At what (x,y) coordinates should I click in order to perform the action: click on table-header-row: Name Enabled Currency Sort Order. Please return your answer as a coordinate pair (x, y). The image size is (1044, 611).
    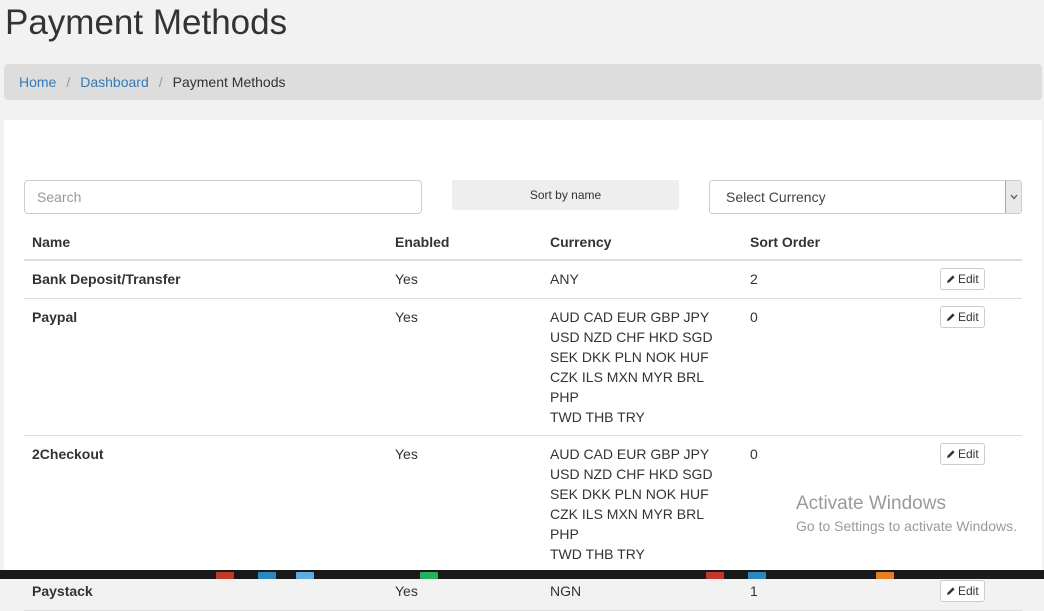
    Looking at the image, I should click on (523, 242).